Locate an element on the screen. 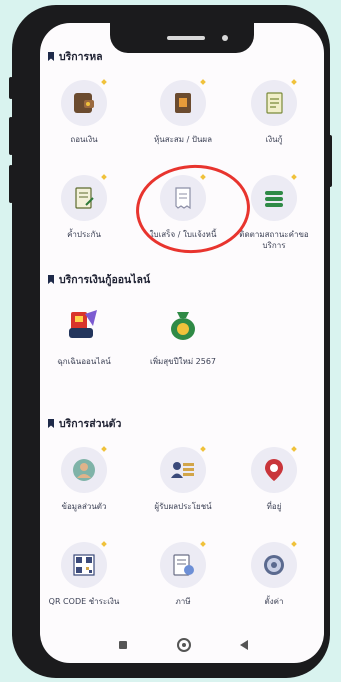 Image resolution: width=341 pixels, height=682 pixels. tile-receipt-invoice: ใบเสร็จ / ใบแจ้งหนี้ is located at coordinates (183, 207).